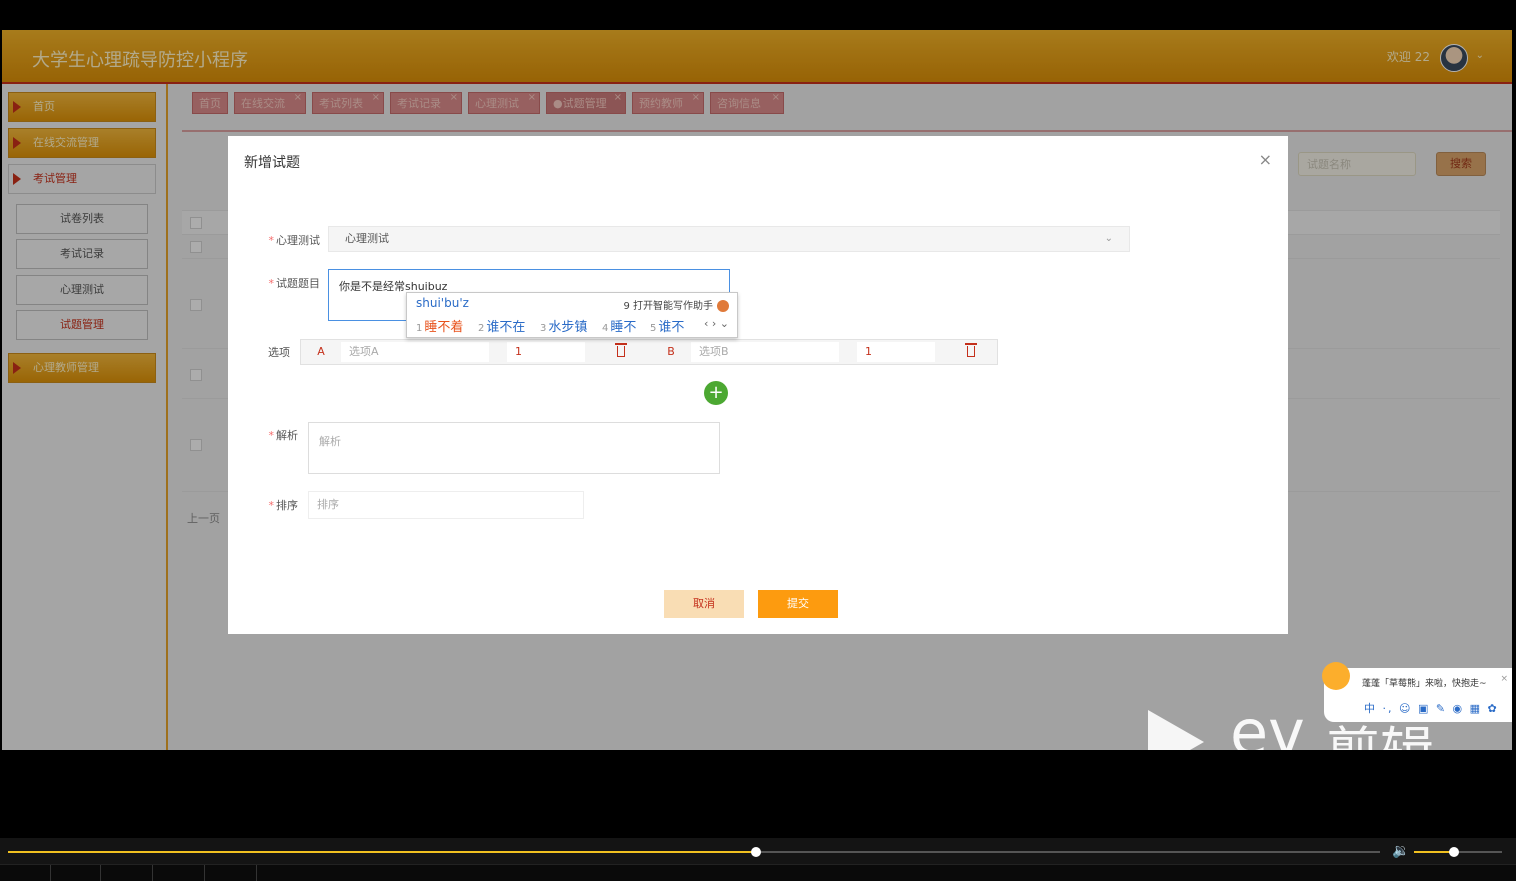  I want to click on progress-knob, so click(755, 852).